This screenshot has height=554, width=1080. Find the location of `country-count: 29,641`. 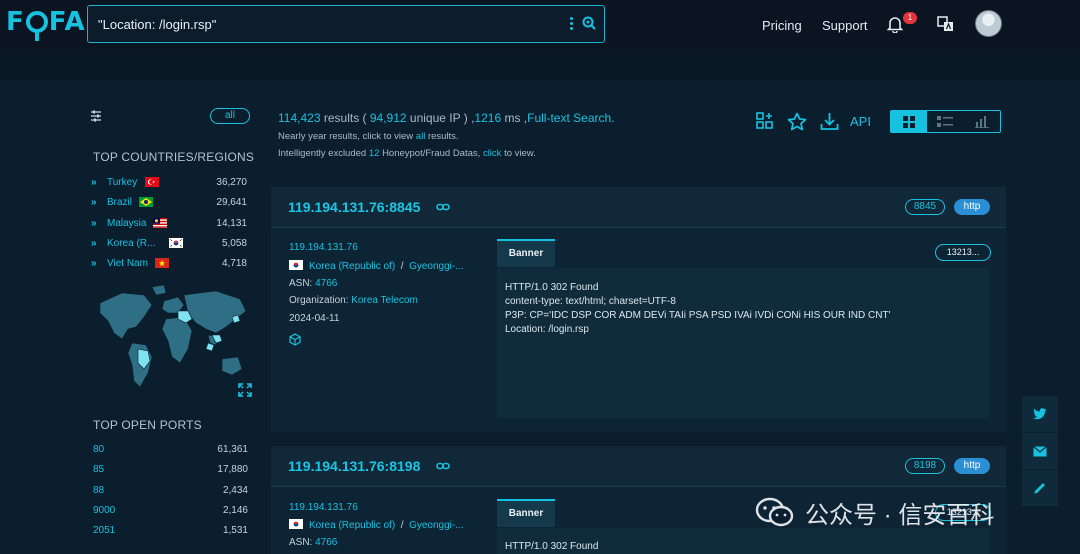

country-count: 29,641 is located at coordinates (231, 202).